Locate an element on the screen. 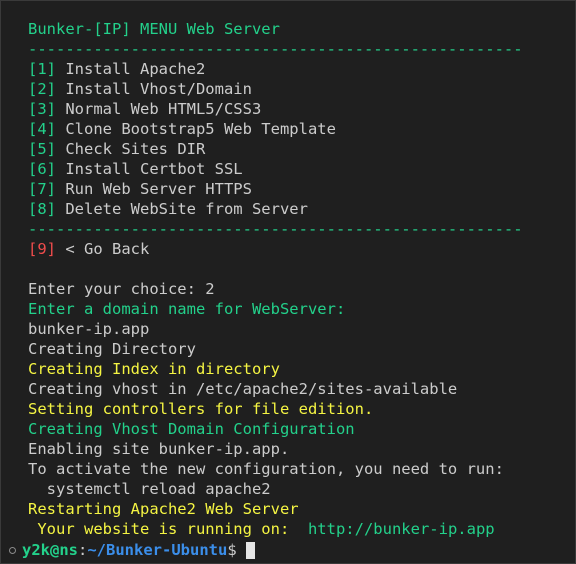 This screenshot has width=576, height=564. menu-item-label: Normal Web HTML5/CSS3 is located at coordinates (159, 109).